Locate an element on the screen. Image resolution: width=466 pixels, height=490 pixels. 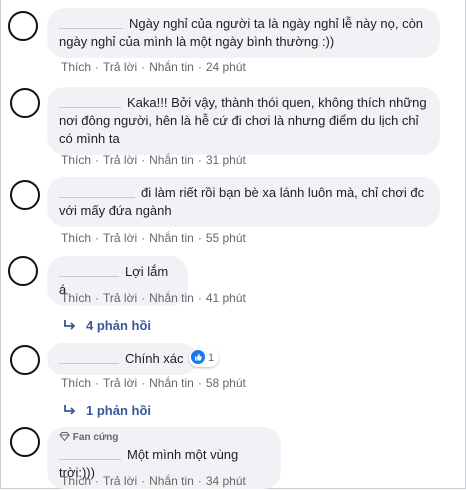
comment-text: Chính xác is located at coordinates (154, 358).